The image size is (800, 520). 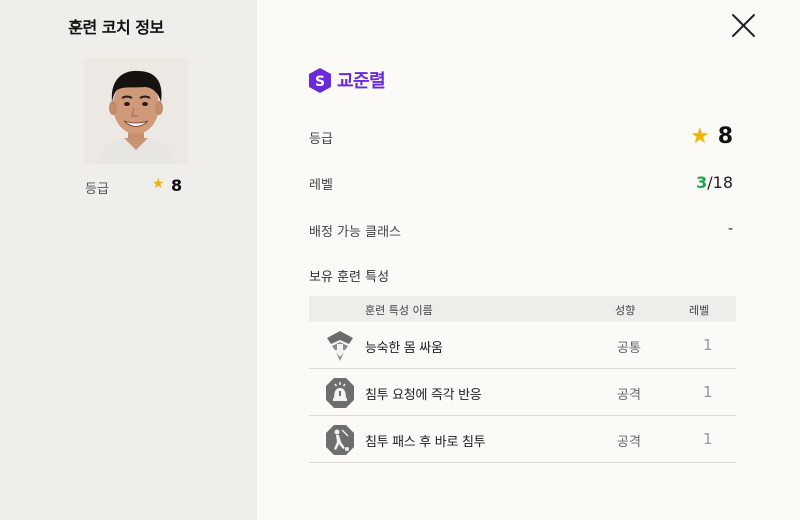 I want to click on coach-header: S 교준렬, so click(x=347, y=80).